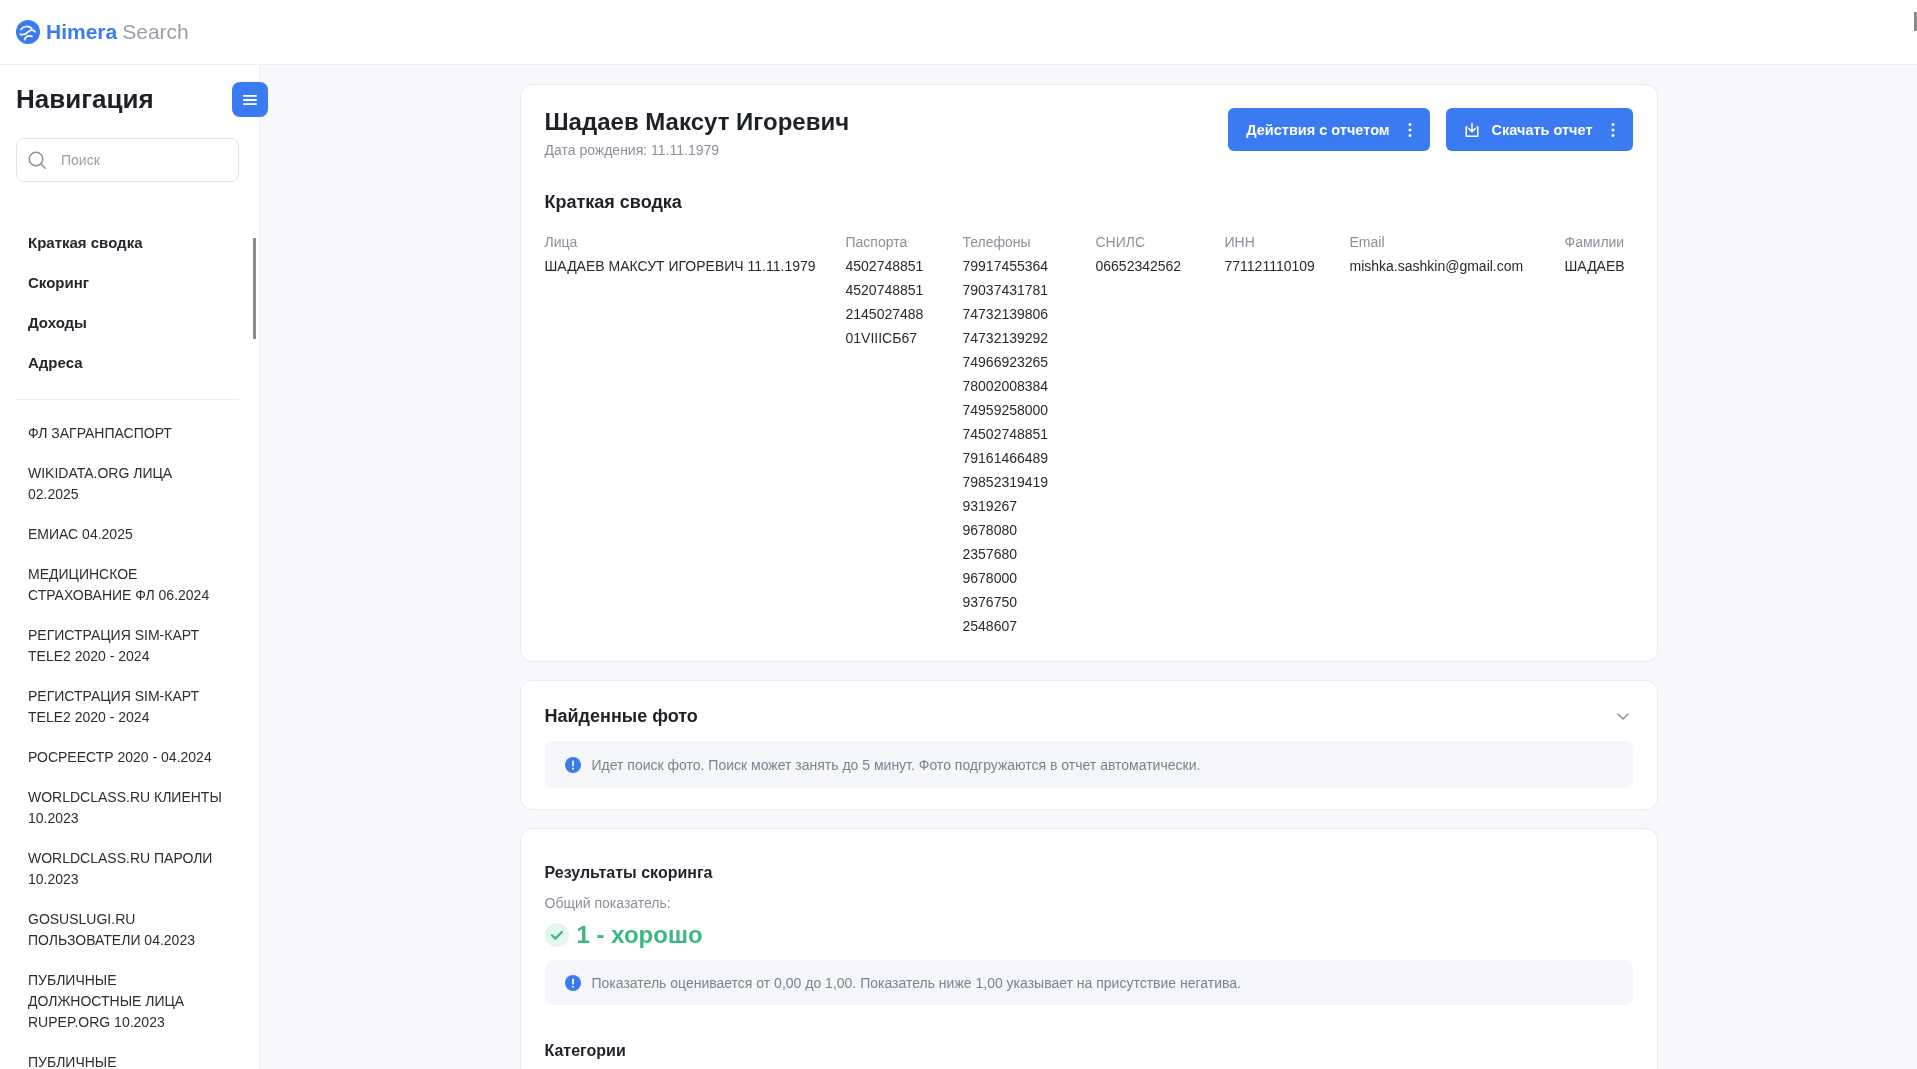 Image resolution: width=1917 pixels, height=1069 pixels. What do you see at coordinates (1005, 458) in the screenshot?
I see `table-cell-text: 79161466489` at bounding box center [1005, 458].